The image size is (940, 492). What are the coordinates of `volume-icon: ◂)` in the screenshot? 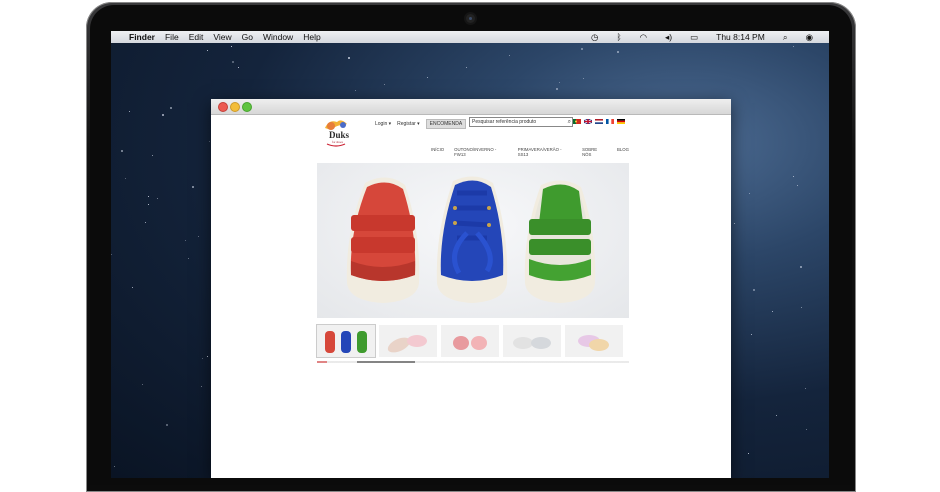 It's located at (668, 37).